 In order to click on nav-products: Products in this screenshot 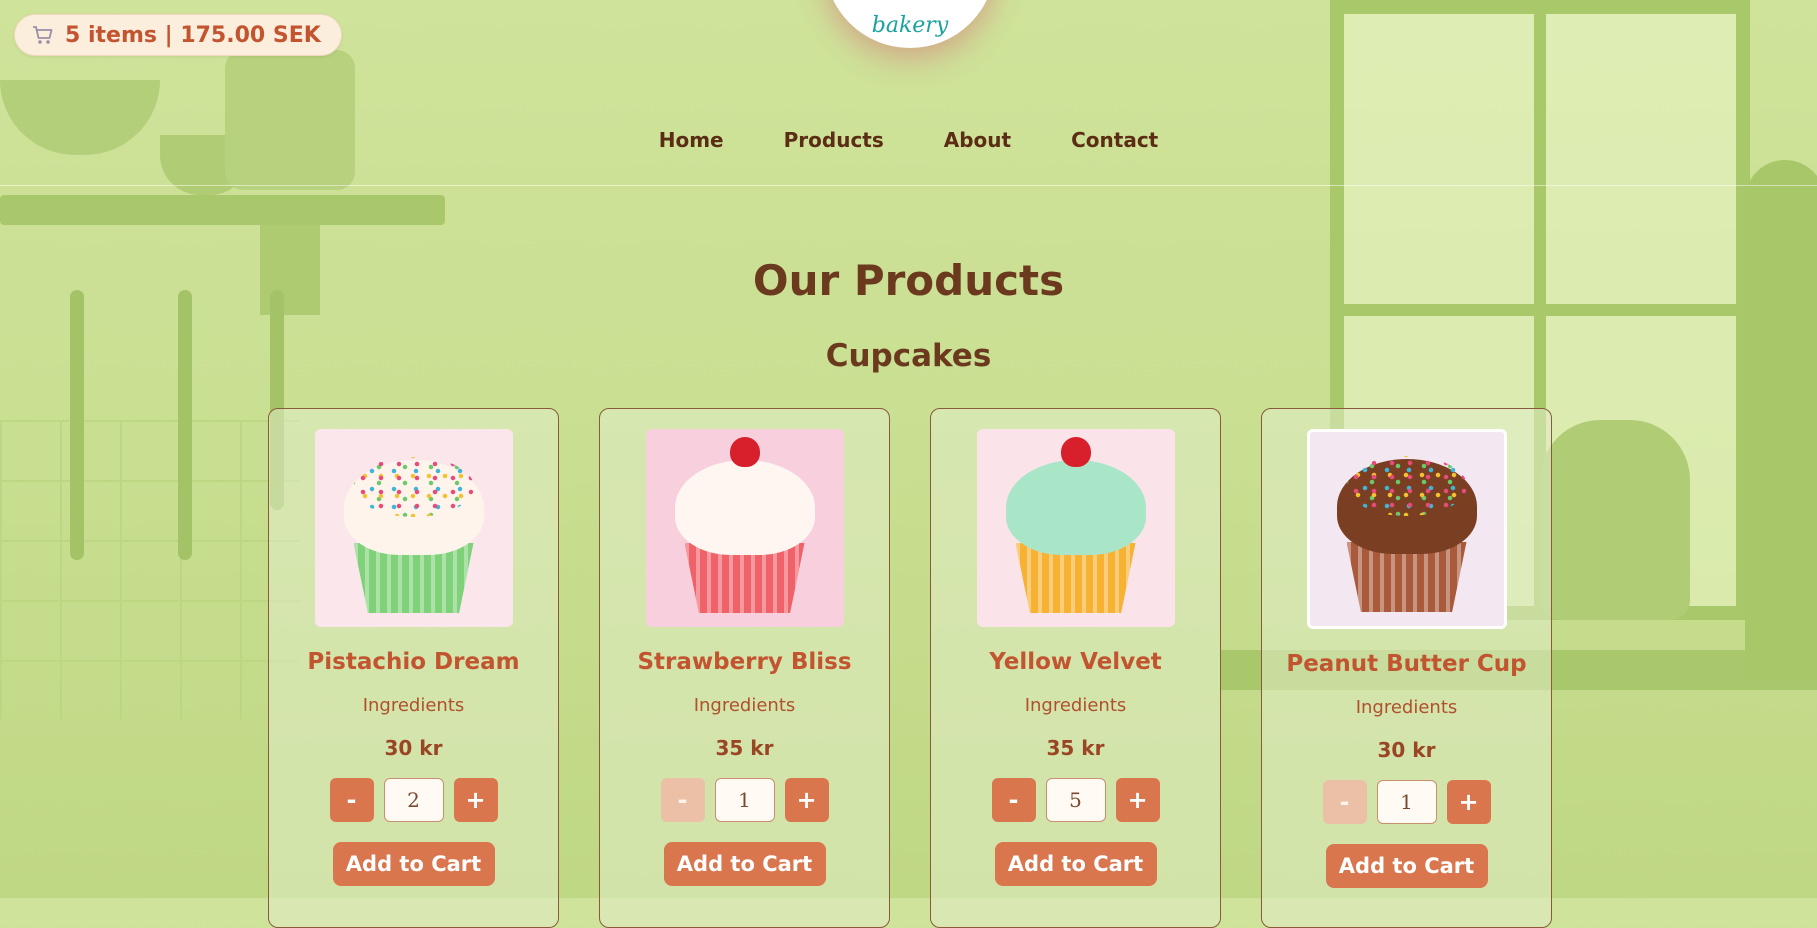, I will do `click(834, 140)`.